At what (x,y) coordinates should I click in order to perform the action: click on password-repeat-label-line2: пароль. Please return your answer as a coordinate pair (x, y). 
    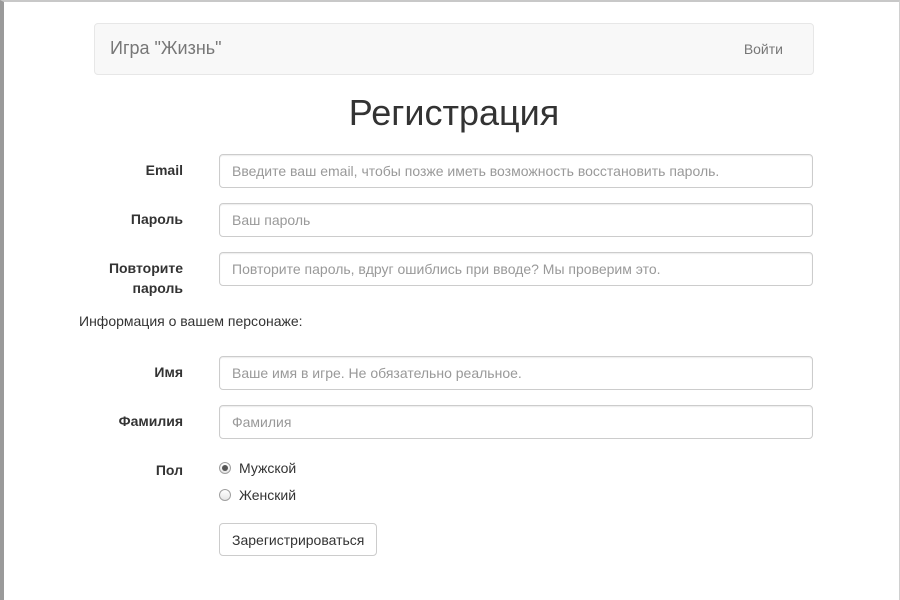
    Looking at the image, I should click on (158, 288).